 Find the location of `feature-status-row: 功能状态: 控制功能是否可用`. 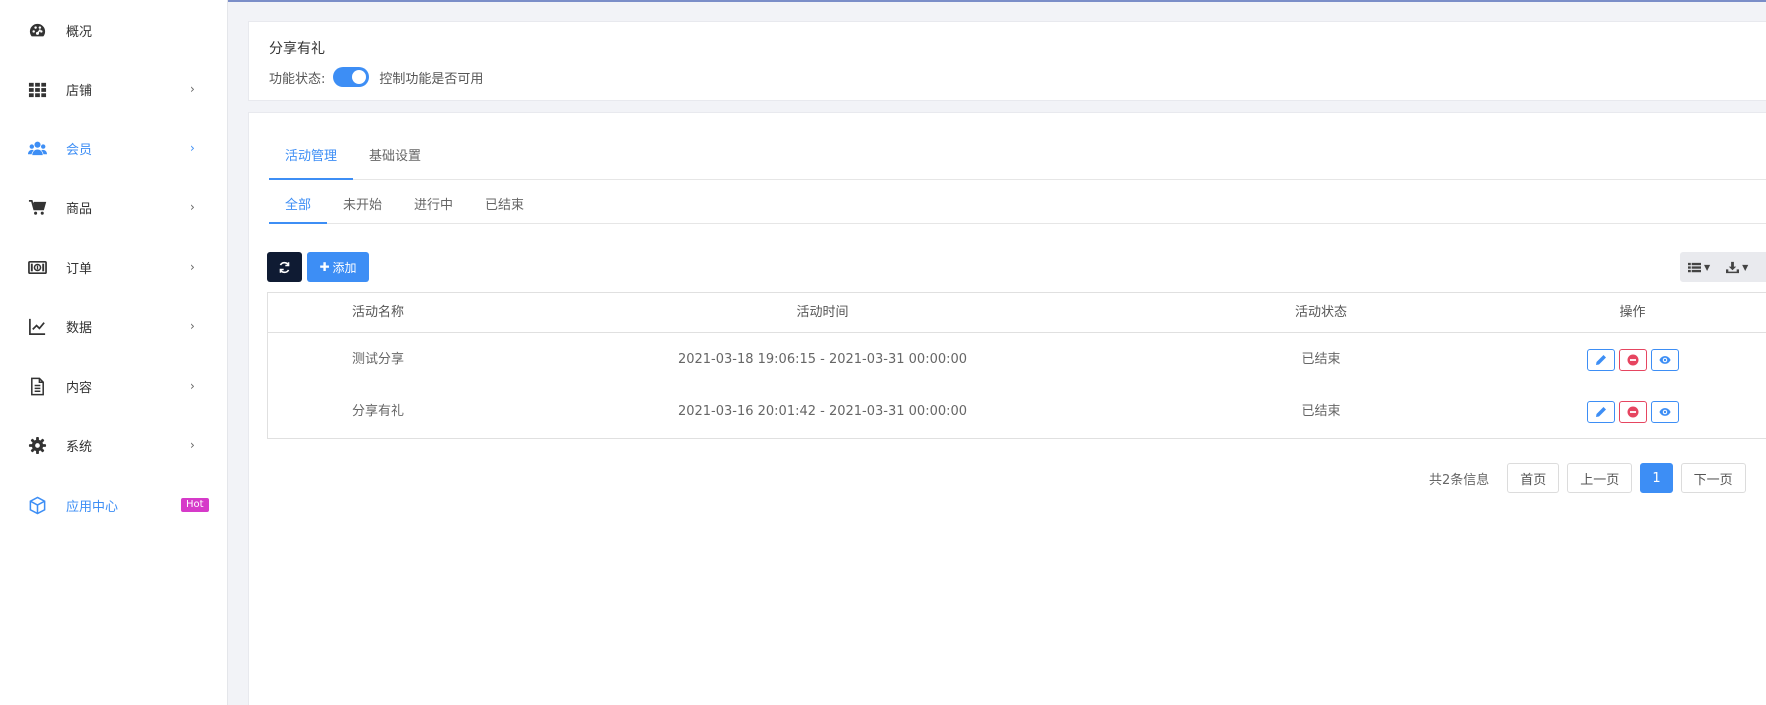

feature-status-row: 功能状态: 控制功能是否可用 is located at coordinates (376, 77).